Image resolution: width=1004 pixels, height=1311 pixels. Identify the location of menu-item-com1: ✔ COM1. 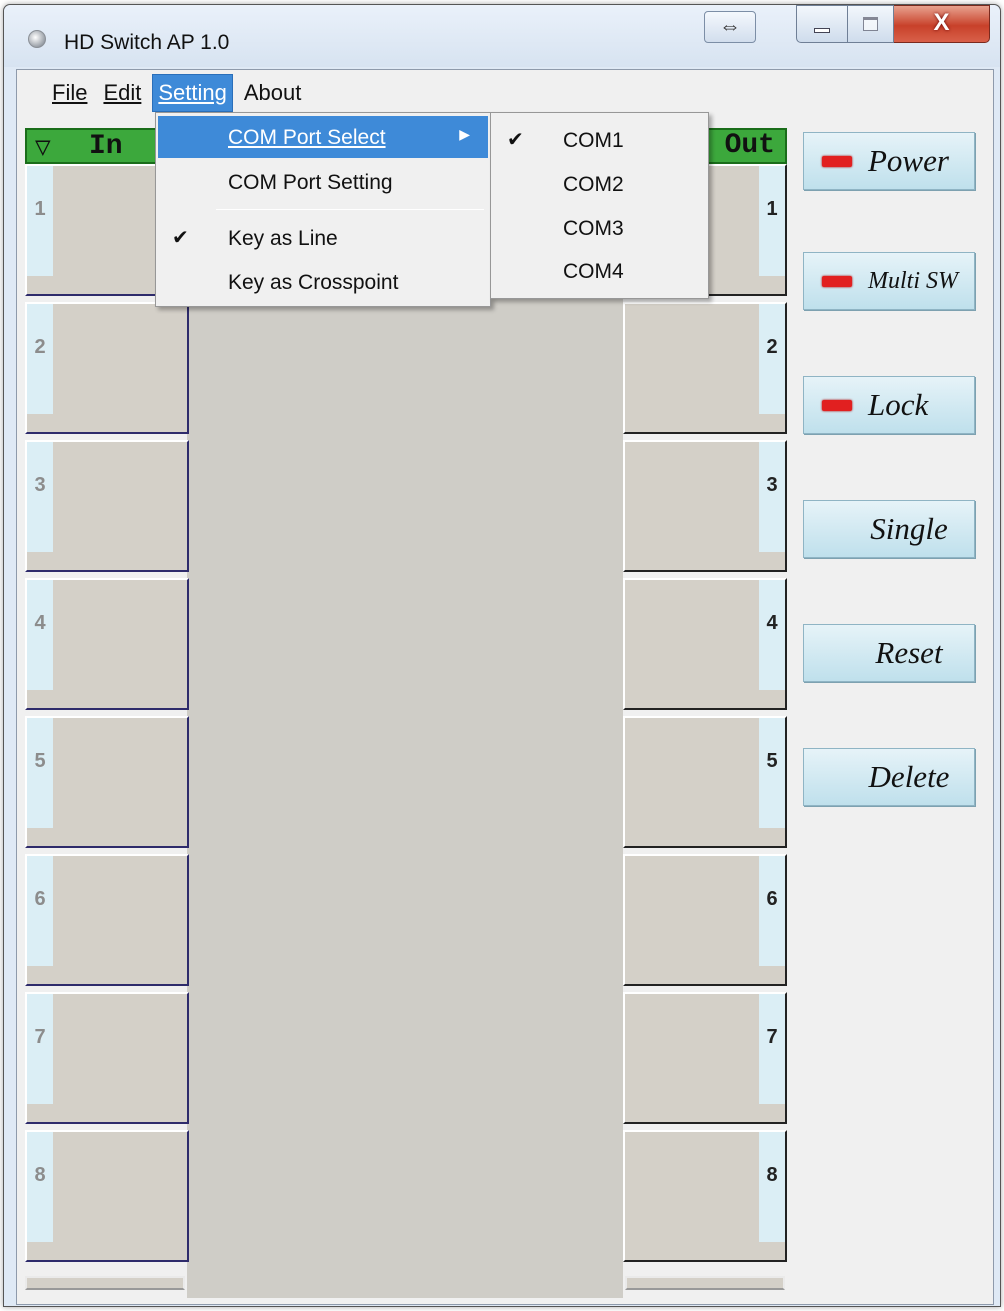
(599, 140).